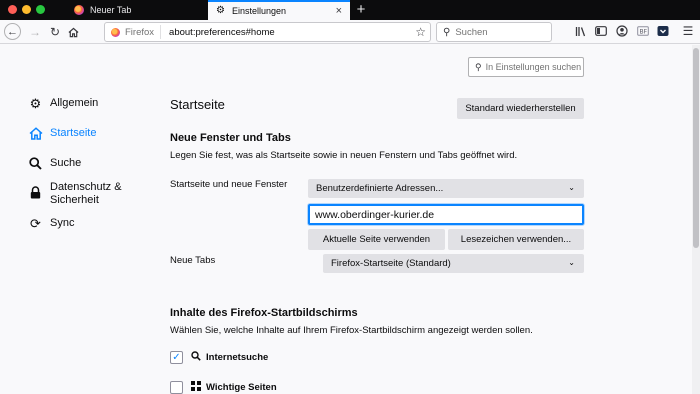 This screenshot has width=700, height=394. I want to click on scrollbar-thumb, so click(696, 148).